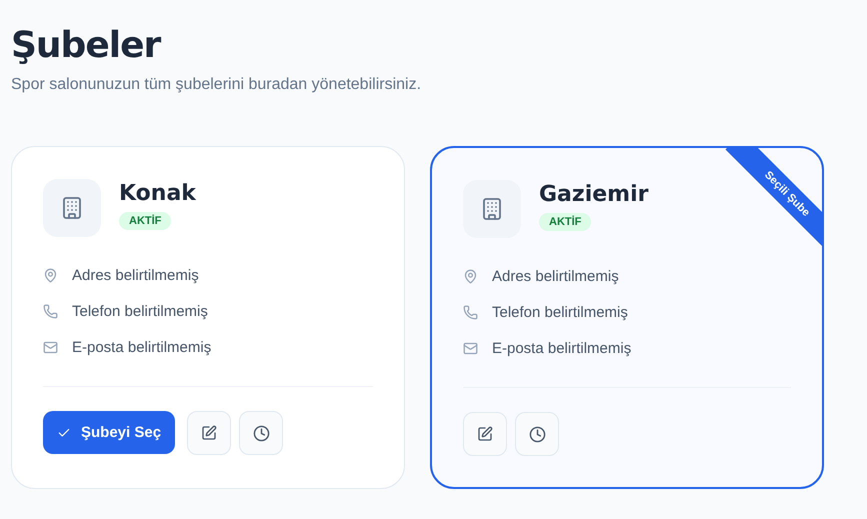 Image resolution: width=867 pixels, height=519 pixels. Describe the element at coordinates (86, 46) in the screenshot. I see `page-title: Şubeler` at that location.